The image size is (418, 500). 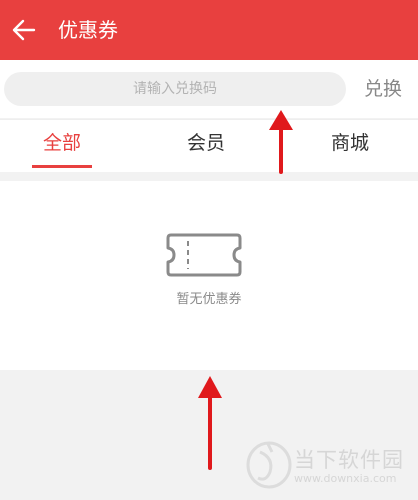 What do you see at coordinates (24, 30) in the screenshot?
I see `arrow-left-icon` at bounding box center [24, 30].